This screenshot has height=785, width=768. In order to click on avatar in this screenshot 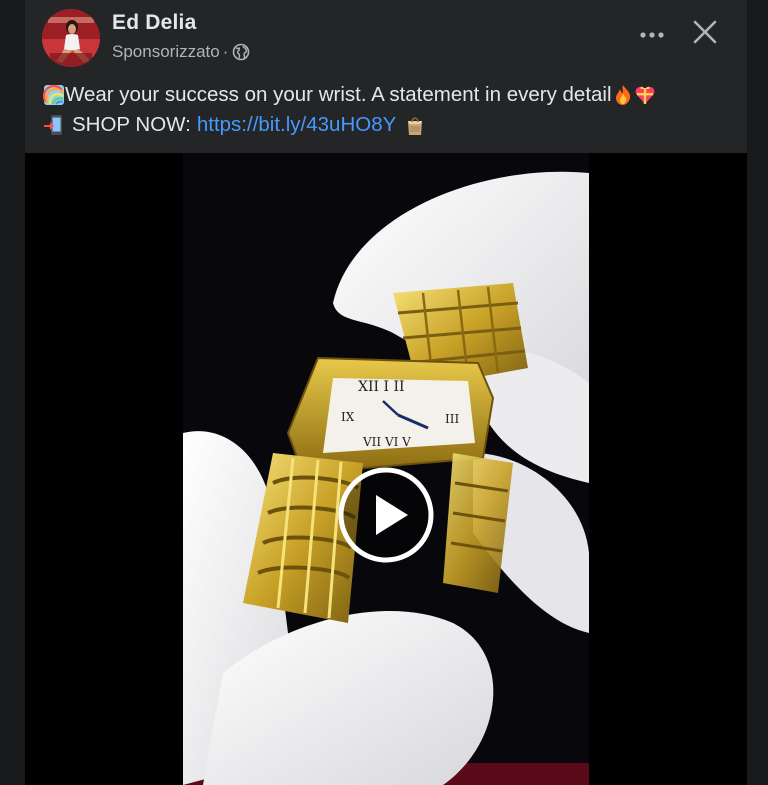, I will do `click(71, 38)`.